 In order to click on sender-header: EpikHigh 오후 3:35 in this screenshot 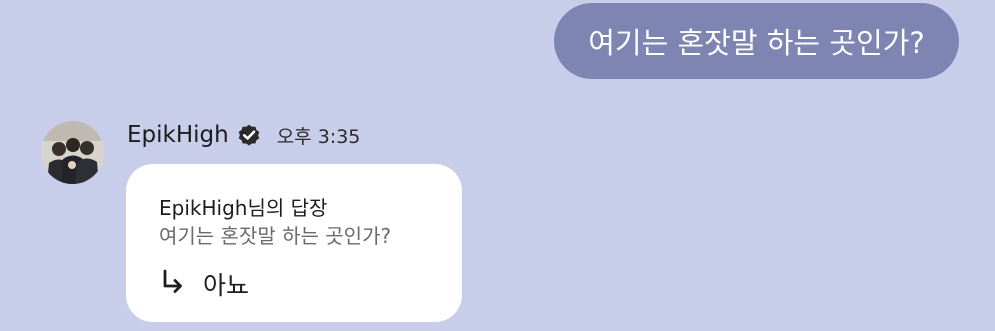, I will do `click(243, 135)`.